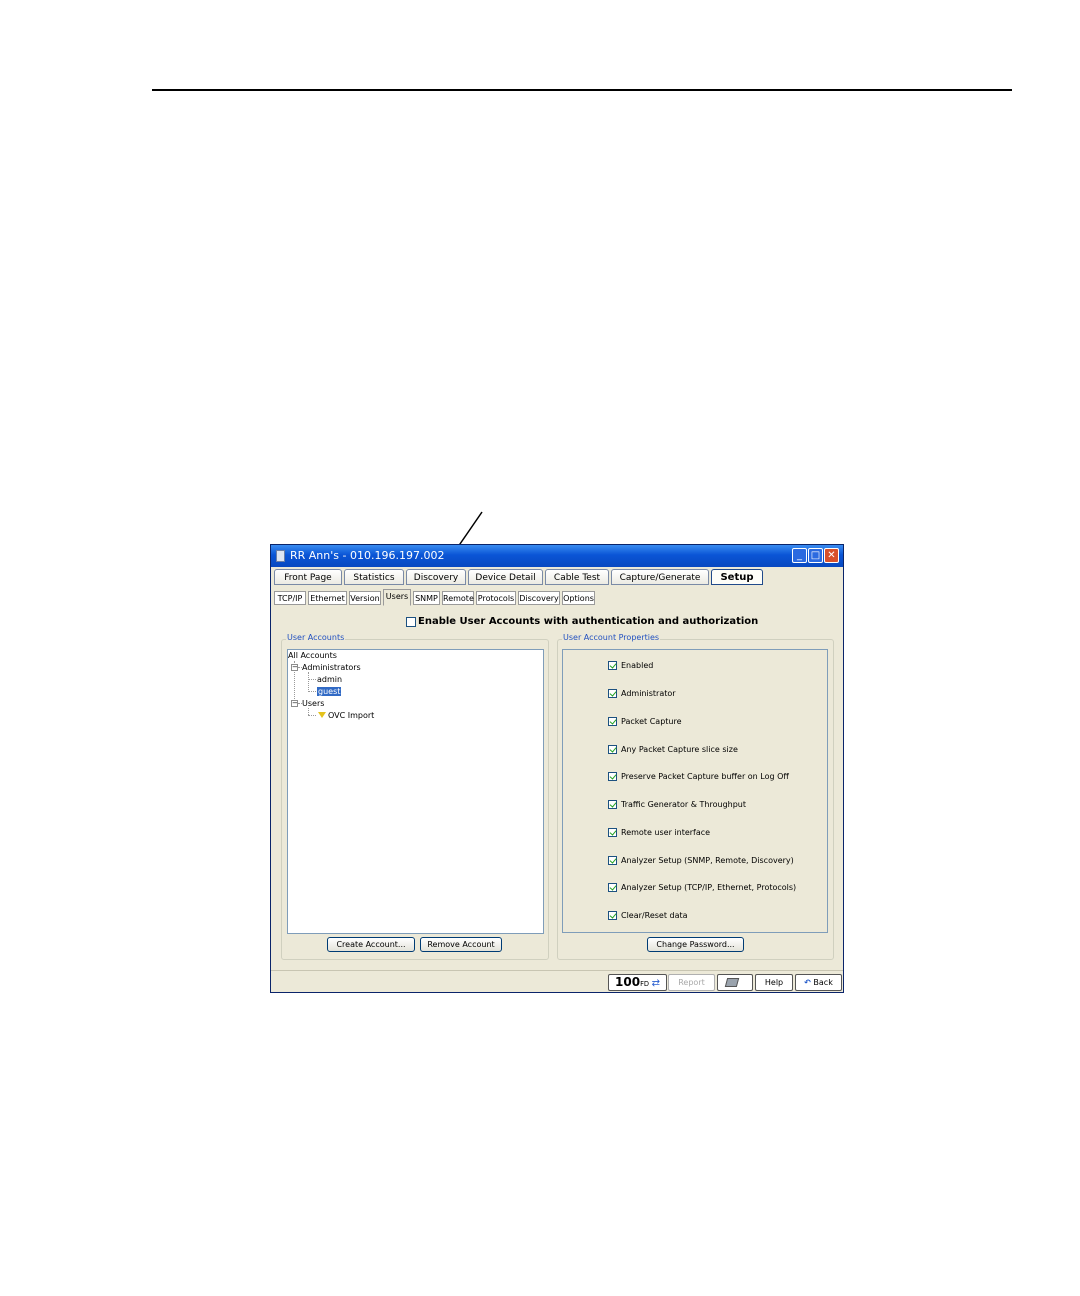 This screenshot has height=1296, width=1080. What do you see at coordinates (505, 577) in the screenshot?
I see `tab-device-detail: Device Detail` at bounding box center [505, 577].